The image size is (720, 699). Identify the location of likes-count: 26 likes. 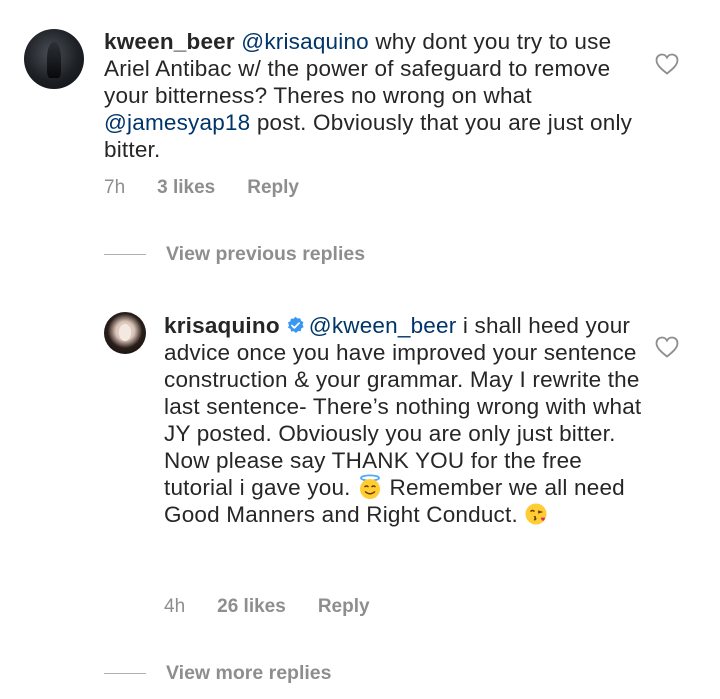
(251, 607).